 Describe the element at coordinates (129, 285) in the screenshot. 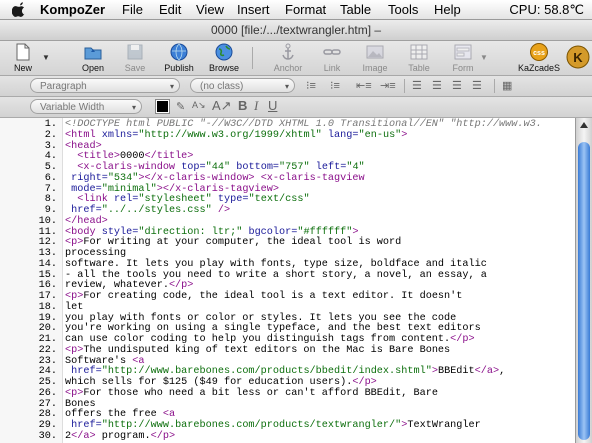

I see `line-text: review, whatever.</p>` at that location.